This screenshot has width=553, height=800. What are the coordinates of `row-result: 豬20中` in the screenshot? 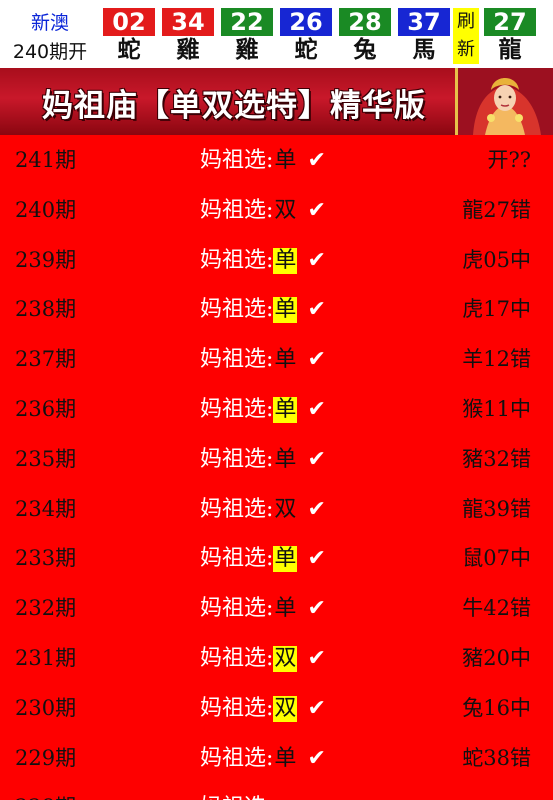 It's located at (496, 657).